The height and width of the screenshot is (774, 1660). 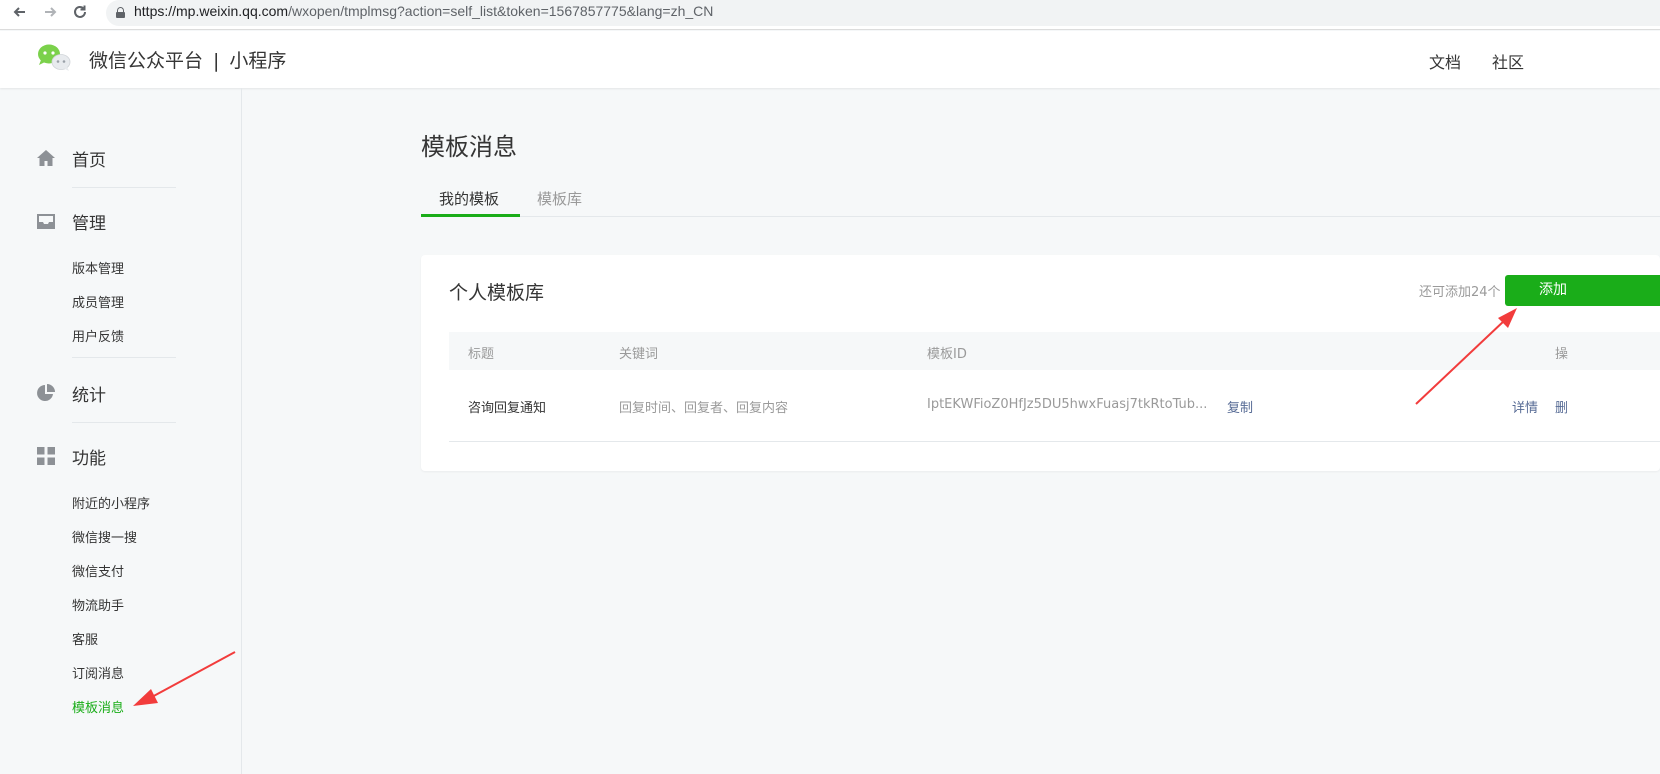 What do you see at coordinates (89, 459) in the screenshot?
I see `sidebar-item-label: 功能` at bounding box center [89, 459].